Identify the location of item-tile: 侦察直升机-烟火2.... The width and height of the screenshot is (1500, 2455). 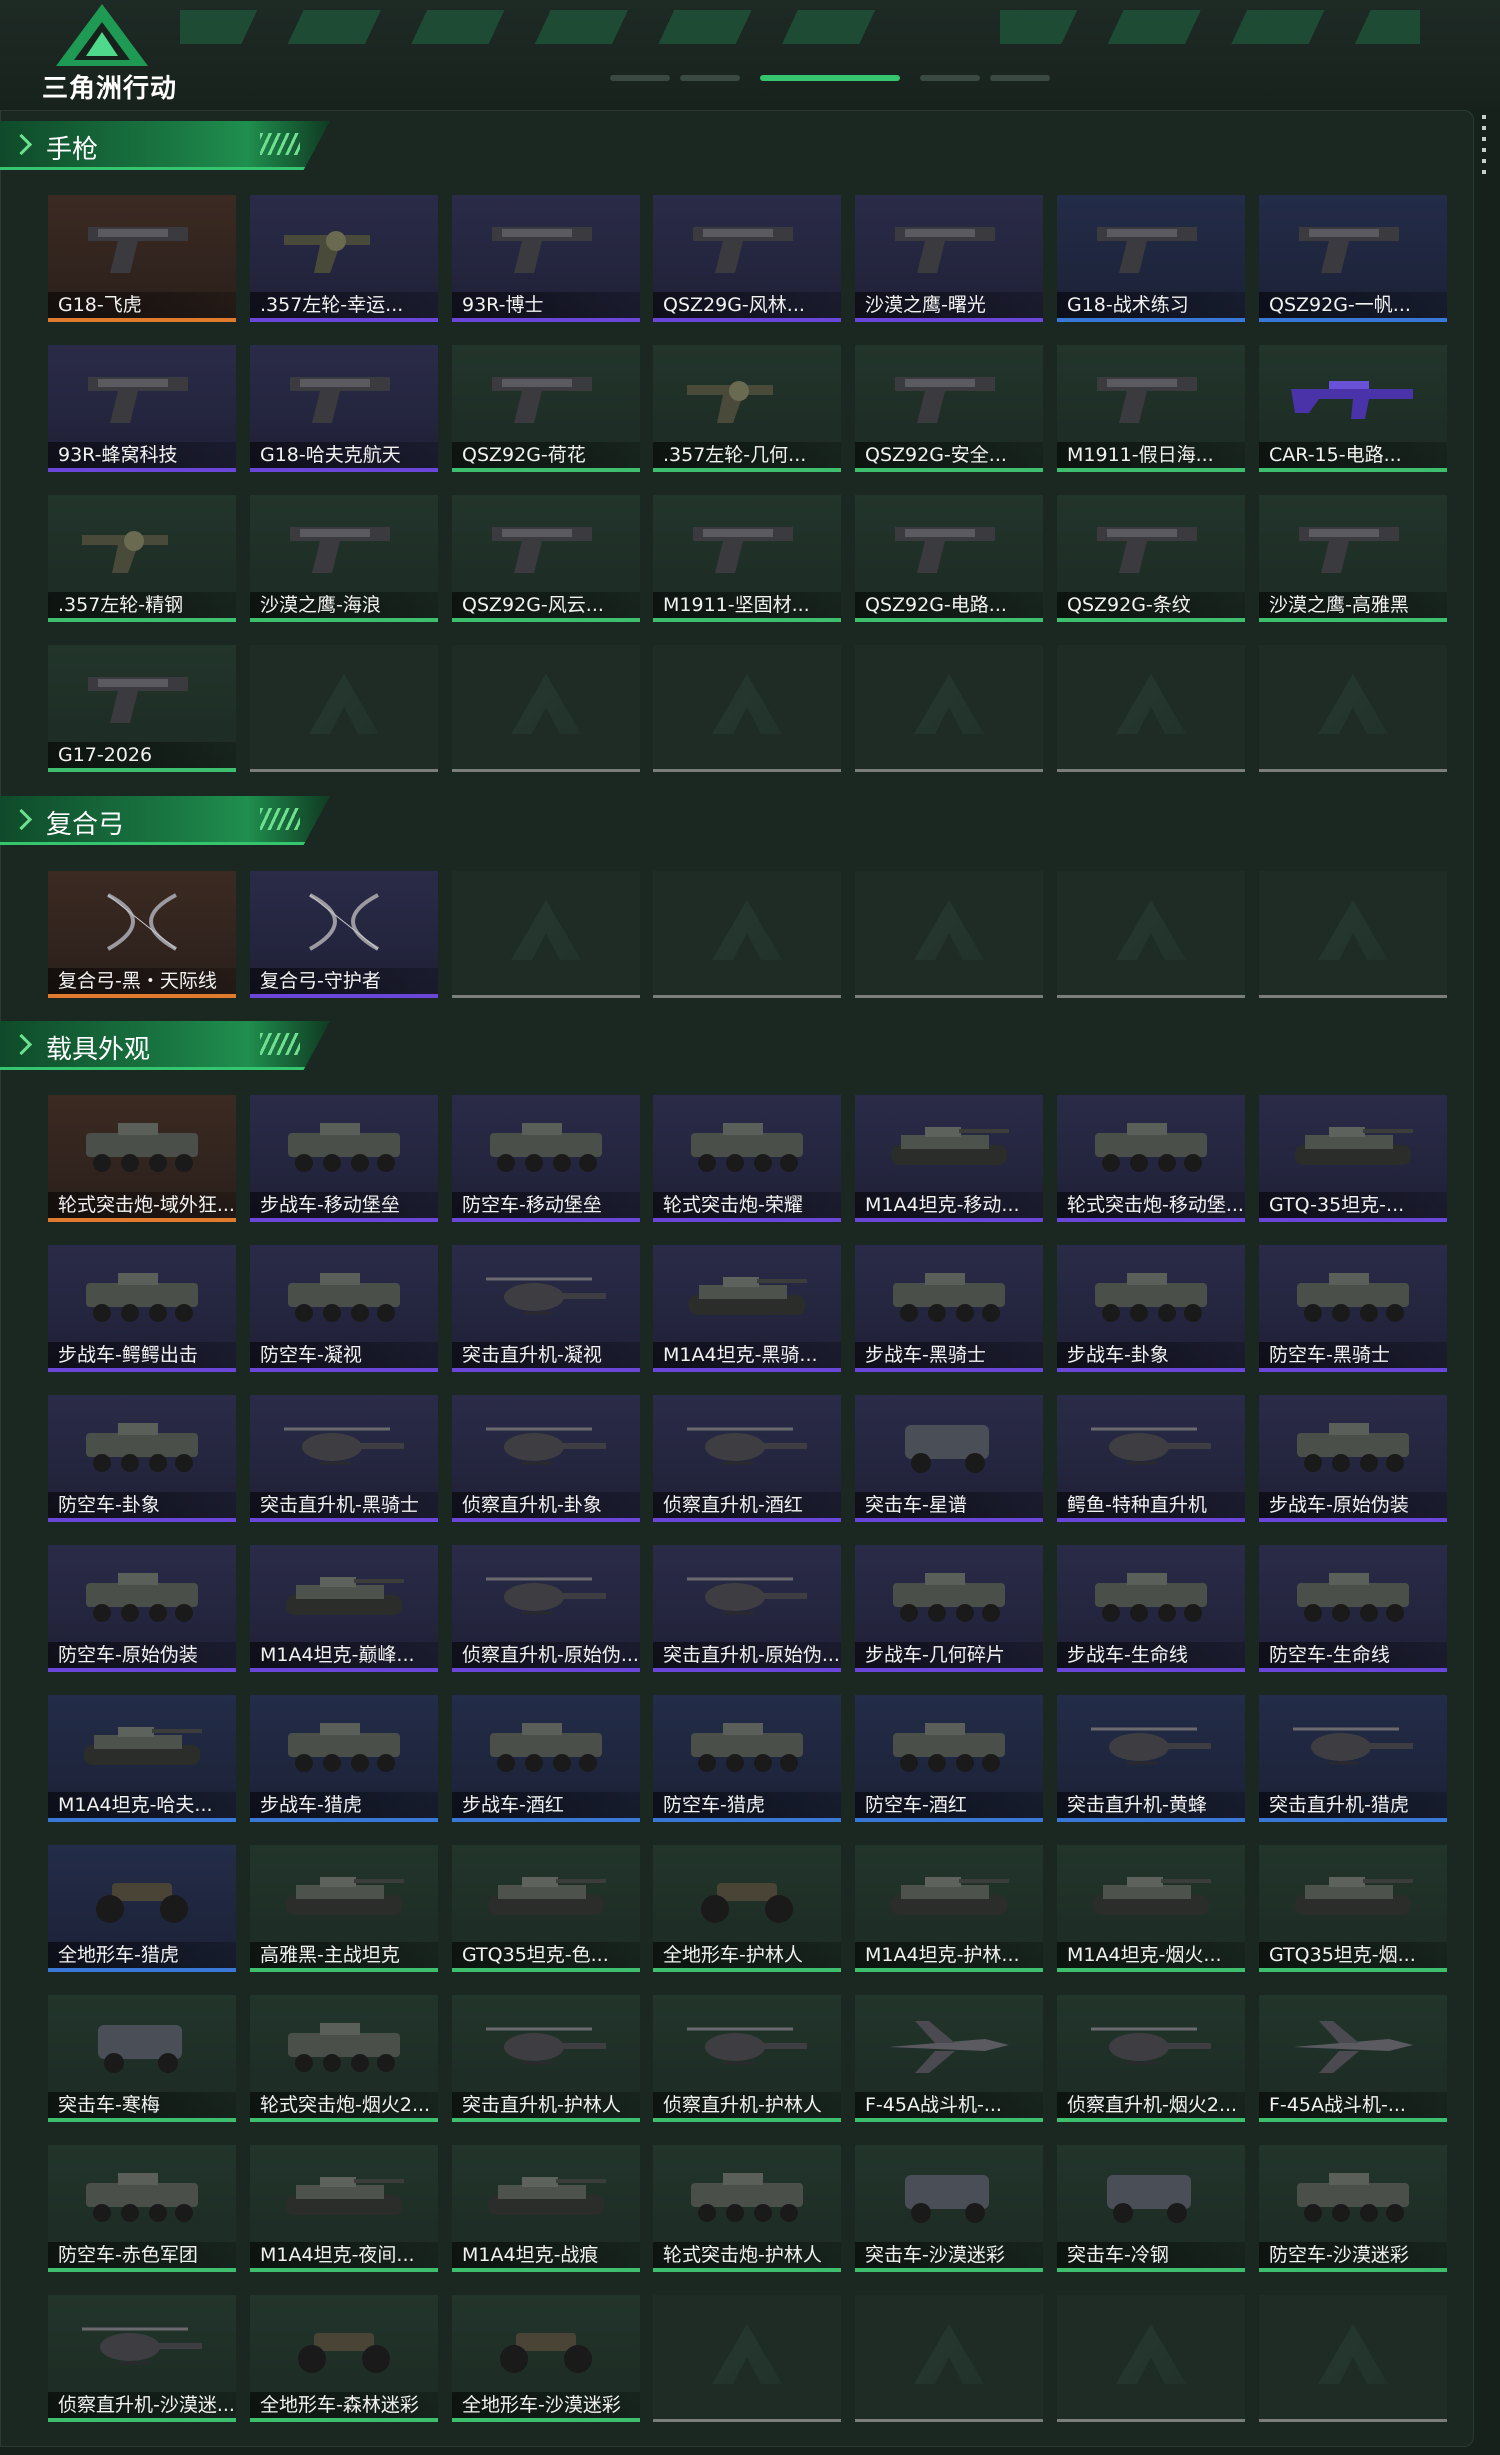
(1151, 2058).